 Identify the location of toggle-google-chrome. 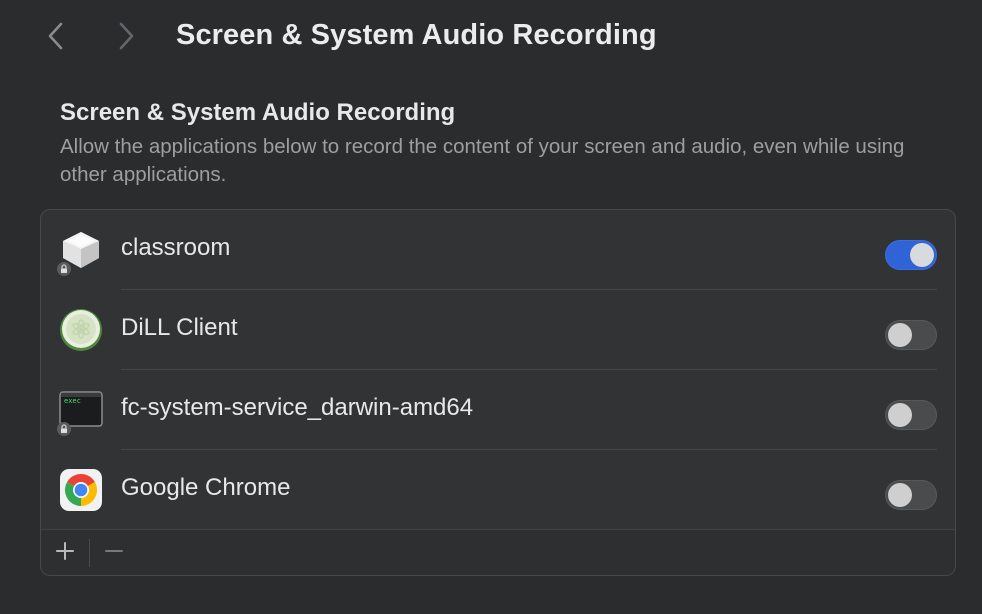
(911, 495).